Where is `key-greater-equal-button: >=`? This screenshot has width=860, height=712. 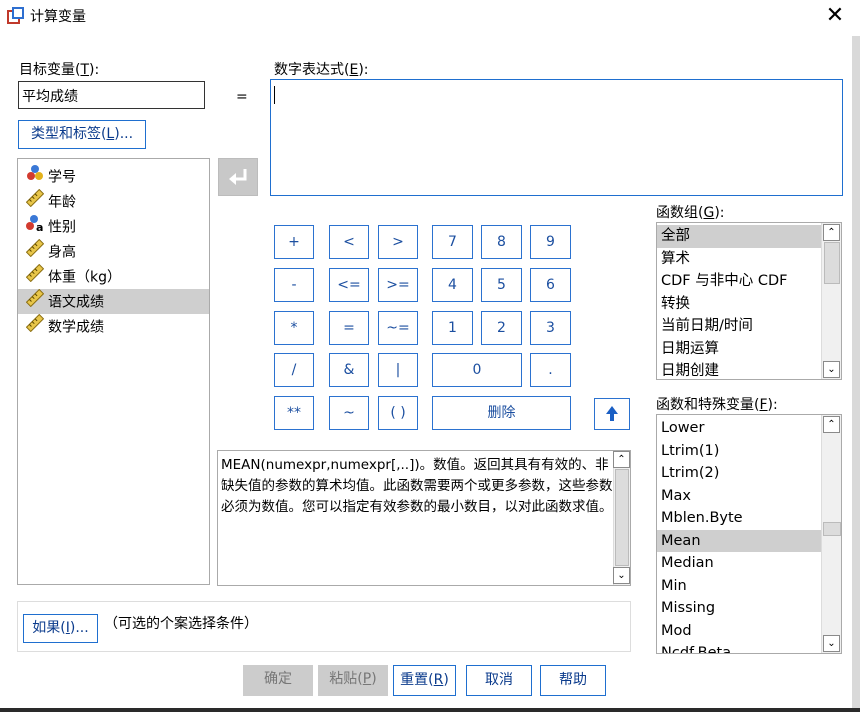
key-greater-equal-button: >= is located at coordinates (398, 285).